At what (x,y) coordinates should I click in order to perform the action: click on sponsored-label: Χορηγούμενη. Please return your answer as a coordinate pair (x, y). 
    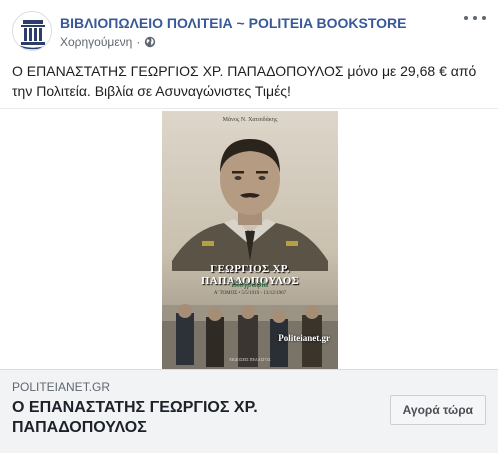
    Looking at the image, I should click on (96, 42).